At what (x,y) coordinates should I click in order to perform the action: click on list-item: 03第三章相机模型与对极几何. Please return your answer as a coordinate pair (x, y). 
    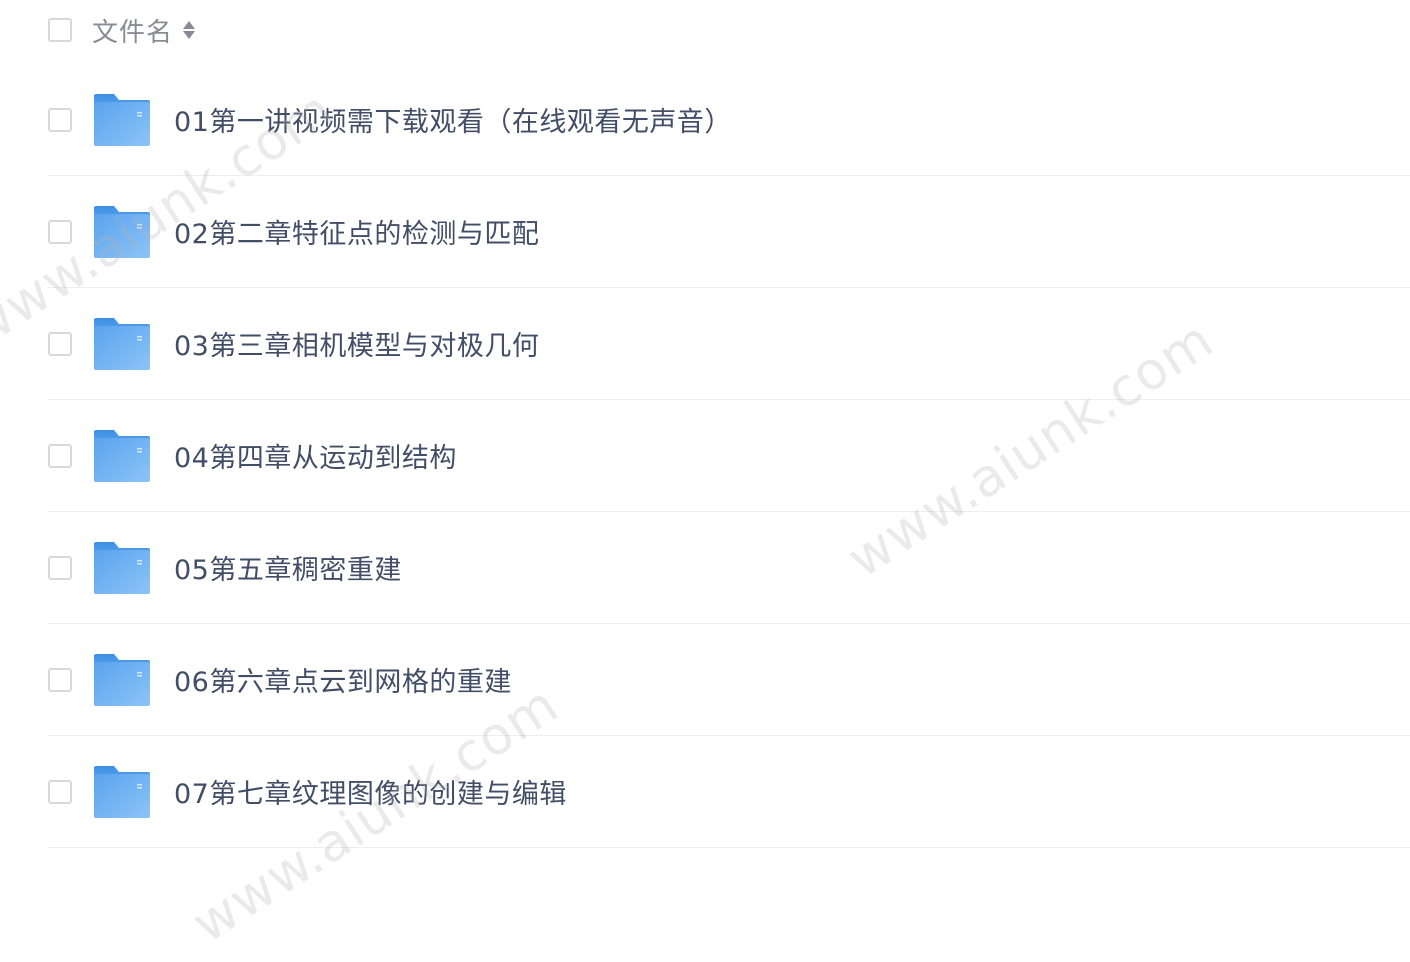
    Looking at the image, I should click on (729, 344).